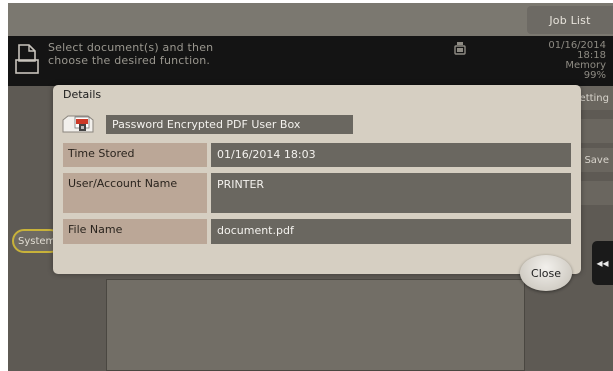 The height and width of the screenshot is (371, 613). I want to click on dialog-title: Details, so click(82, 94).